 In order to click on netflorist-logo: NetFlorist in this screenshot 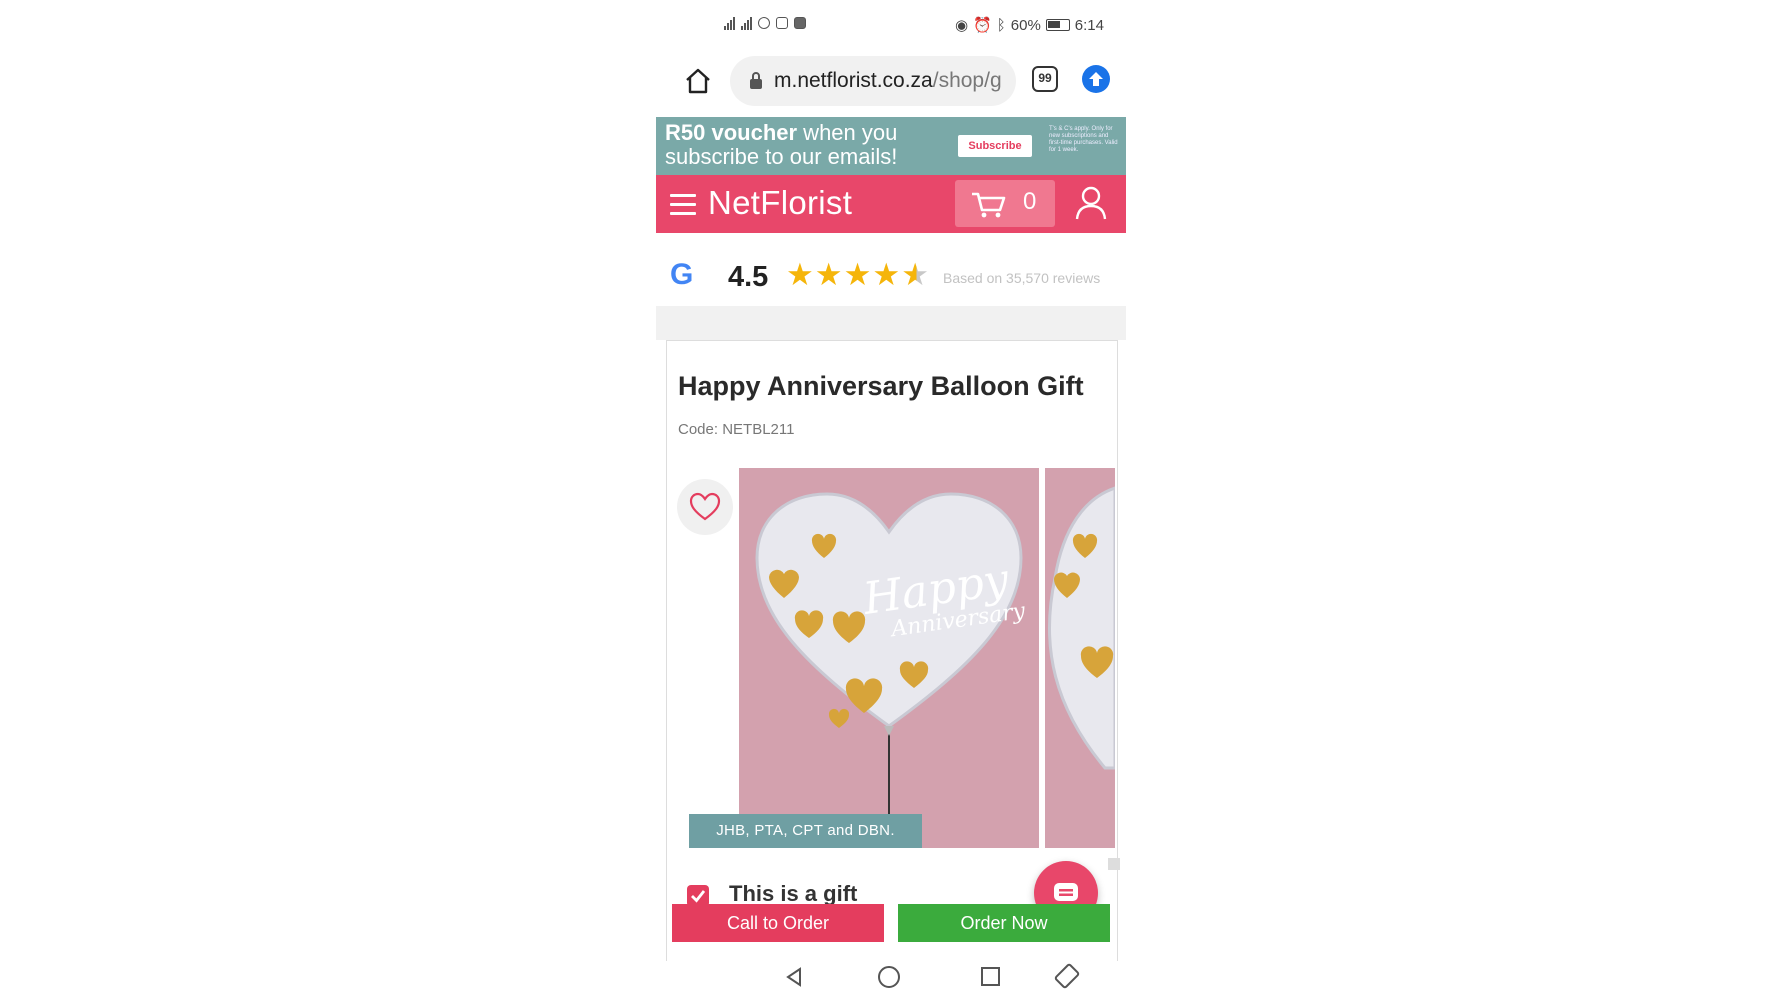, I will do `click(780, 203)`.